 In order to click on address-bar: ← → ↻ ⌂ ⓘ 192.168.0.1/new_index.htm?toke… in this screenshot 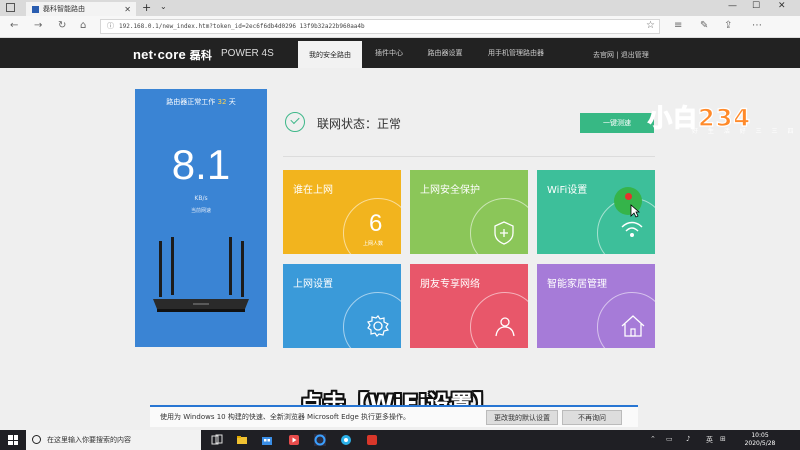, I will do `click(400, 27)`.